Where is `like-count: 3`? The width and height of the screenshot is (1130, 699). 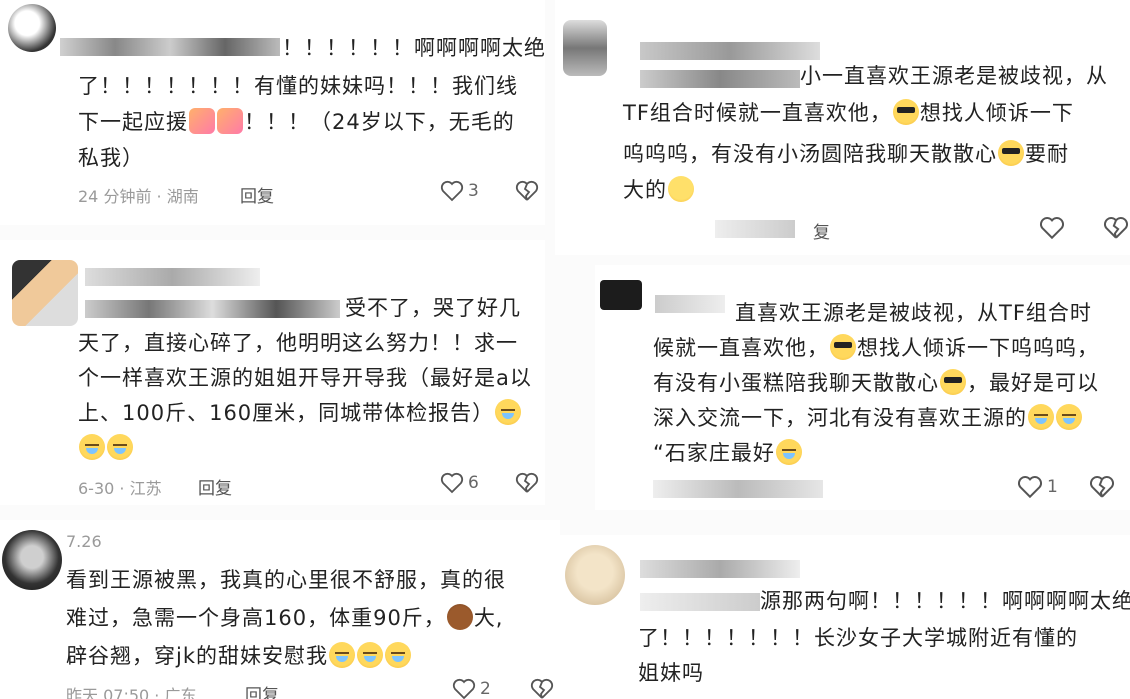
like-count: 3 is located at coordinates (473, 191).